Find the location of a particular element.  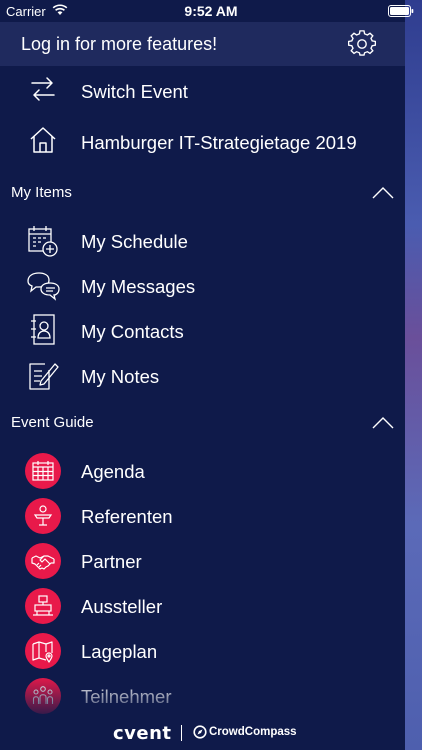

speaker-podium-icon is located at coordinates (43, 515).